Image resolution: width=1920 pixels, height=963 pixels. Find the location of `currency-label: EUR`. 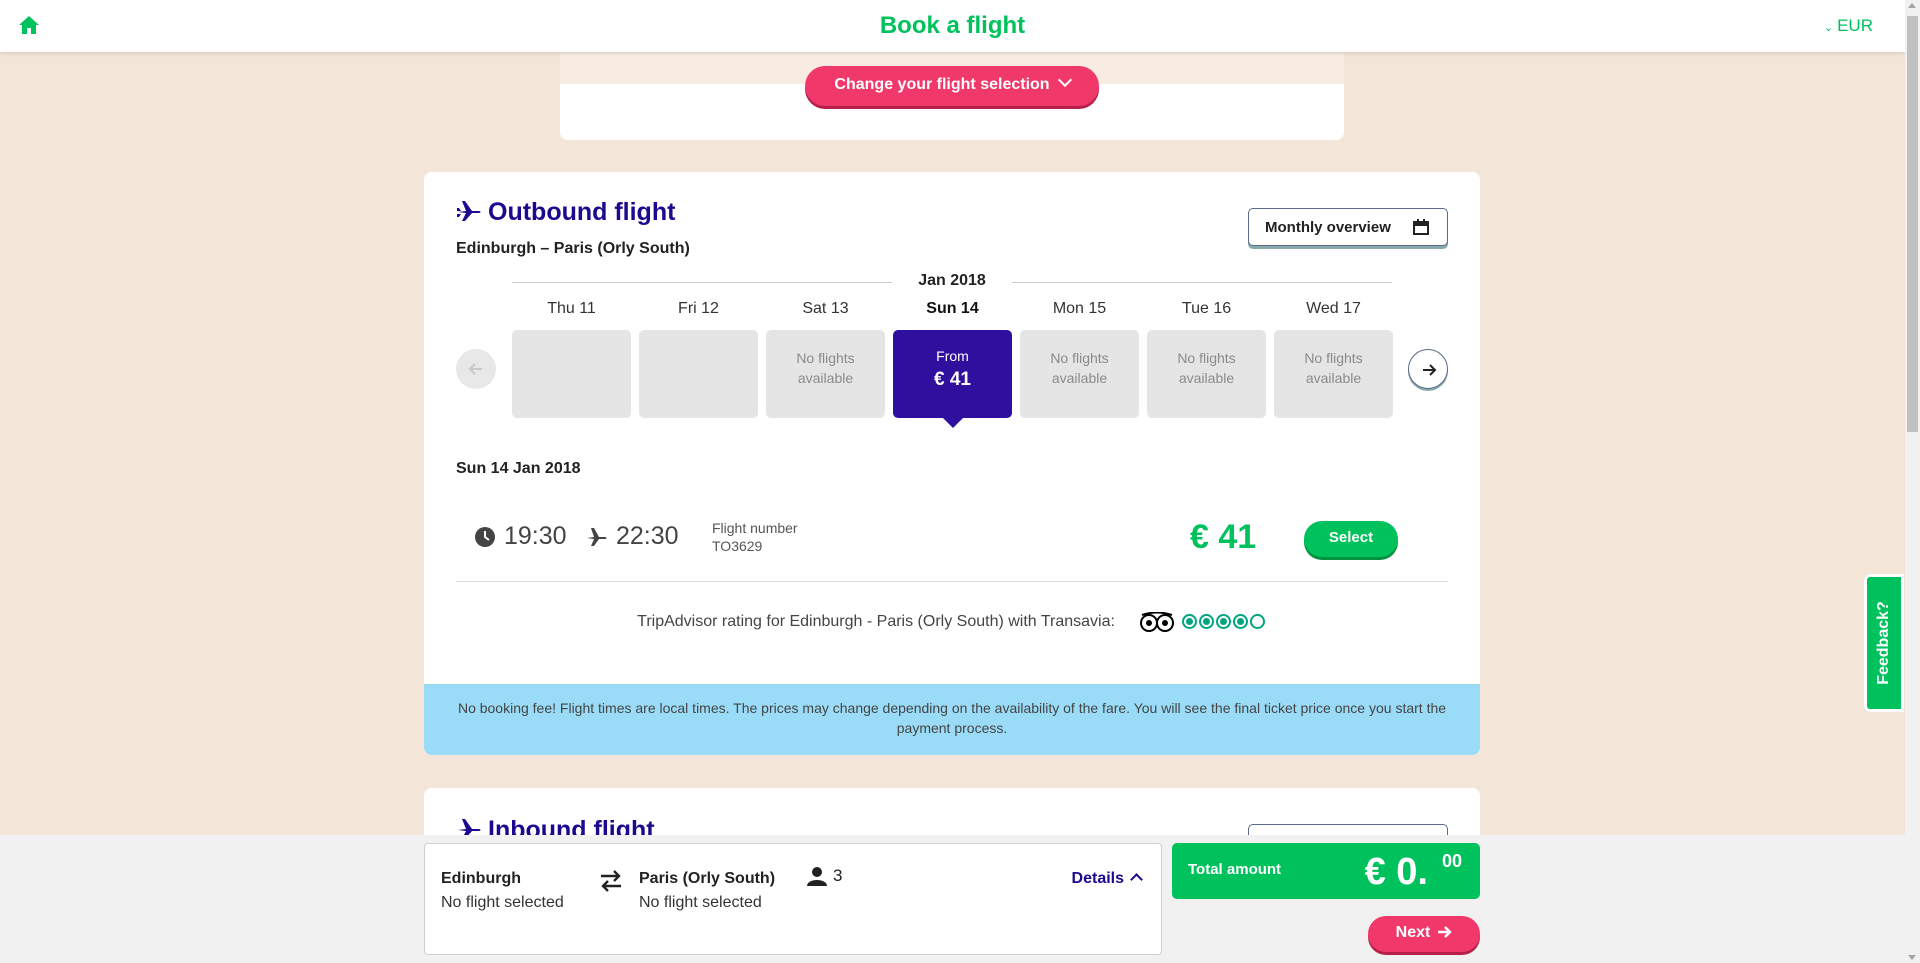

currency-label: EUR is located at coordinates (1855, 25).